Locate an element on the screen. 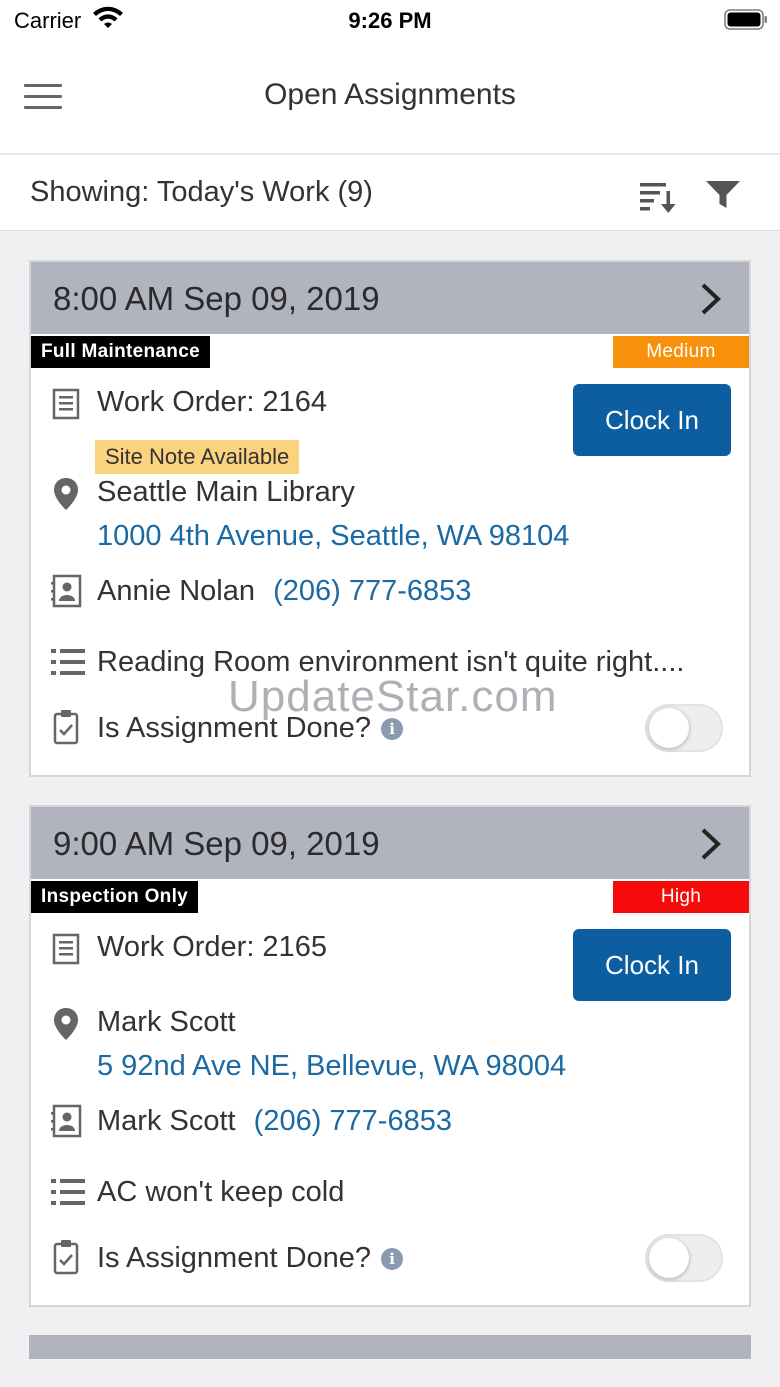 This screenshot has height=1387, width=780. info-icon: i is located at coordinates (392, 1259).